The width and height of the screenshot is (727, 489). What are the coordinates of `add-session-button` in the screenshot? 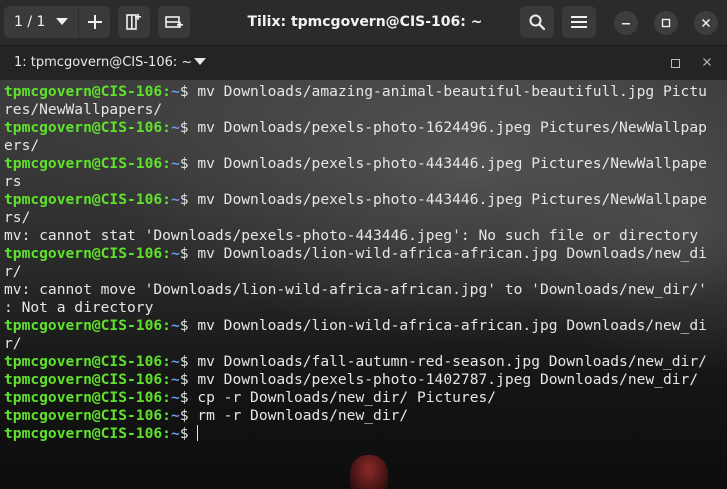 It's located at (94, 22).